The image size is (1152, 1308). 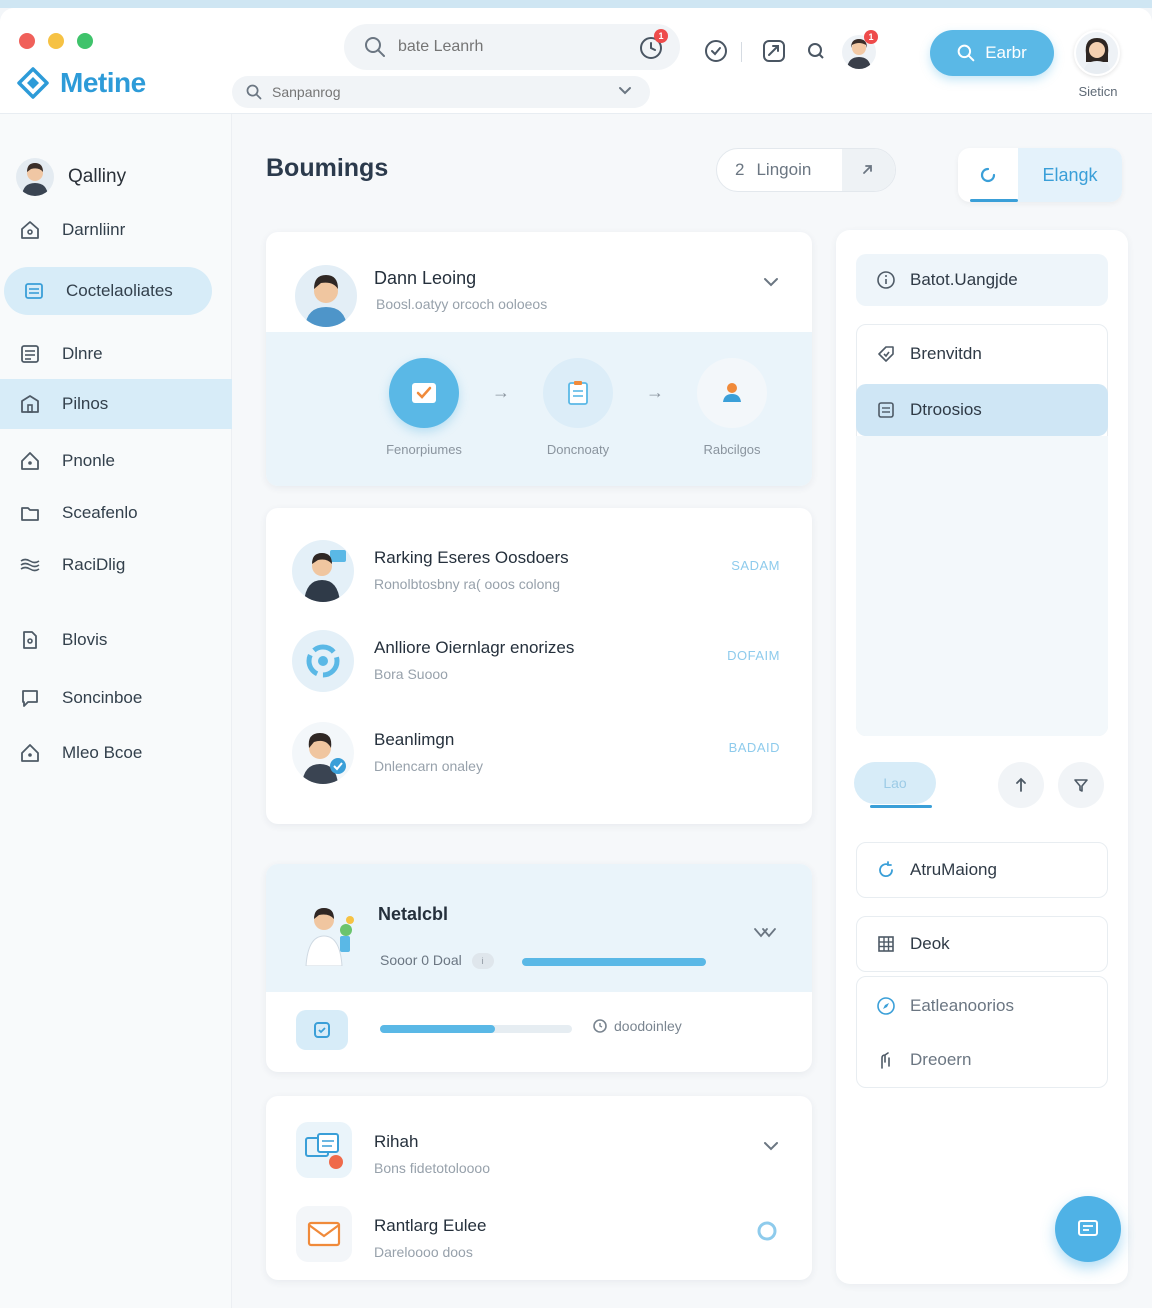 What do you see at coordinates (1088, 1229) in the screenshot?
I see `compose-fab` at bounding box center [1088, 1229].